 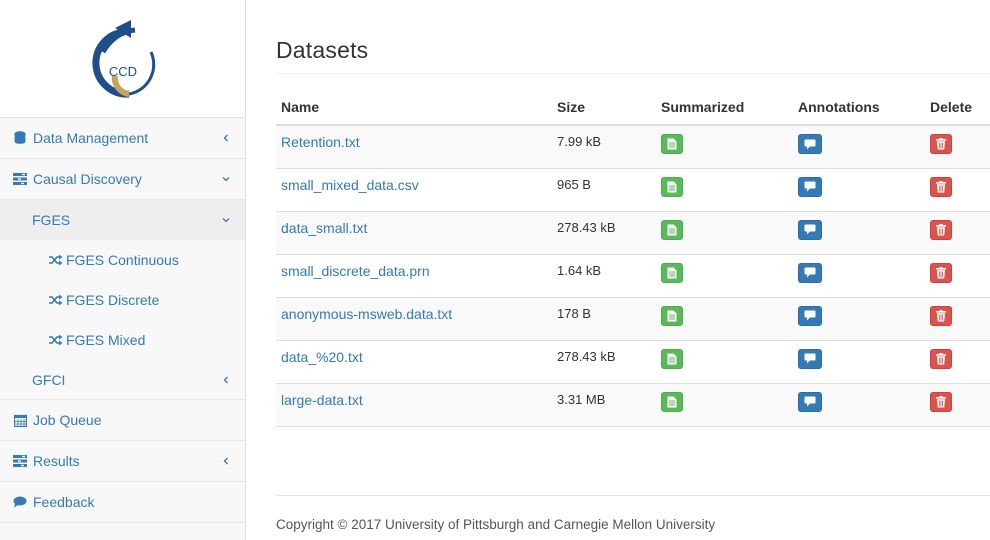 What do you see at coordinates (633, 233) in the screenshot?
I see `table-row: data_small.txt 278.43 kB` at bounding box center [633, 233].